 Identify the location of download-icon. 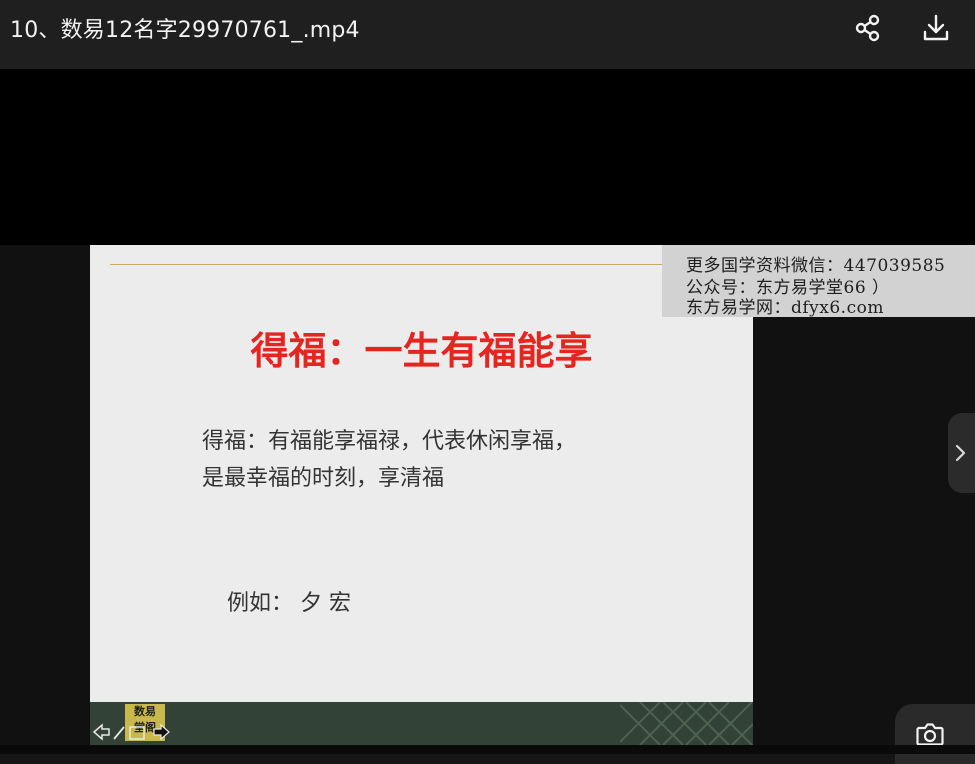
(936, 28).